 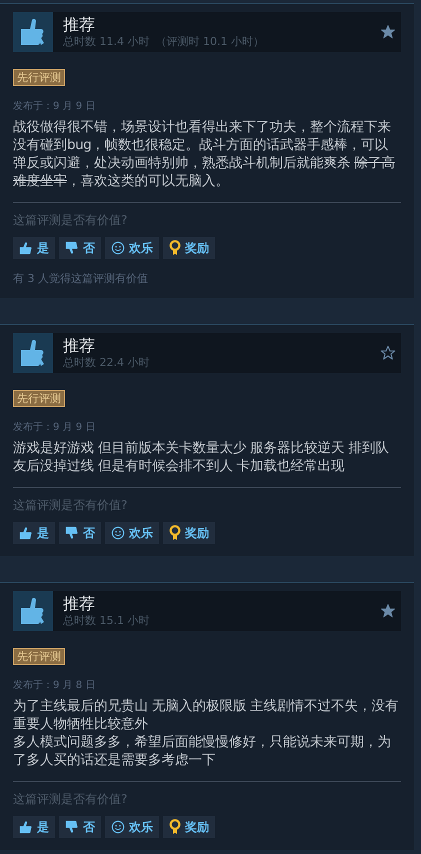 I want to click on playtime-text: 总时数 22.4 小时, so click(x=106, y=363).